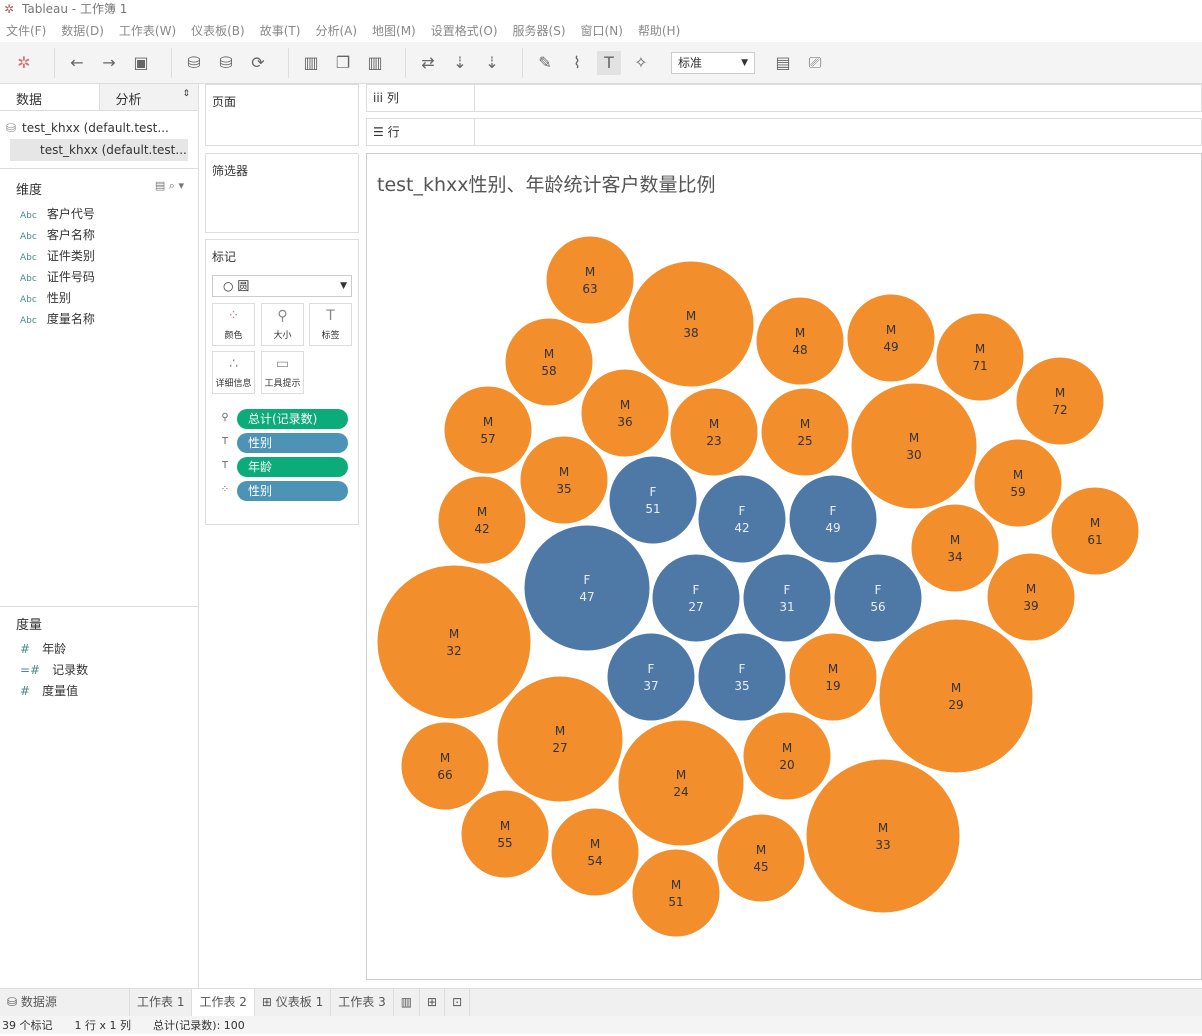  I want to click on bubble-F-56: F 56, so click(878, 598).